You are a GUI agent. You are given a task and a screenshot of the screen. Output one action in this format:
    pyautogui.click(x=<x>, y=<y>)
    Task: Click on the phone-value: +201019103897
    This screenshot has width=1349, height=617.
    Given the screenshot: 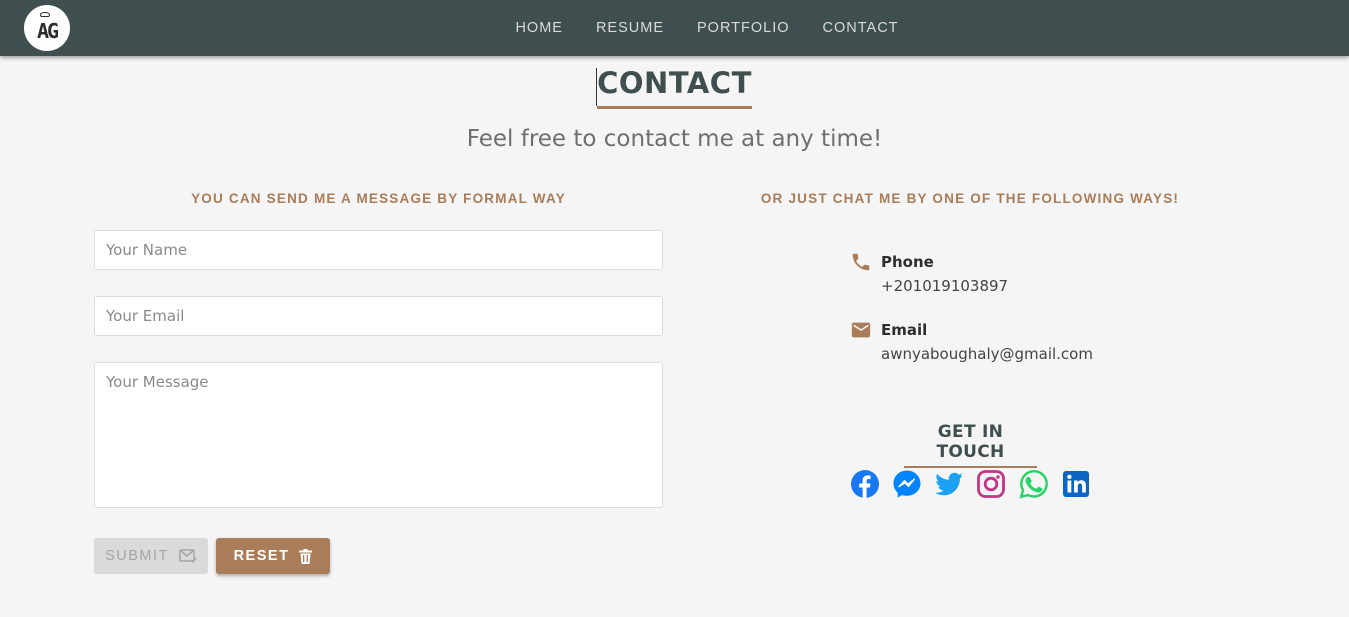 What is the action you would take?
    pyautogui.click(x=944, y=286)
    